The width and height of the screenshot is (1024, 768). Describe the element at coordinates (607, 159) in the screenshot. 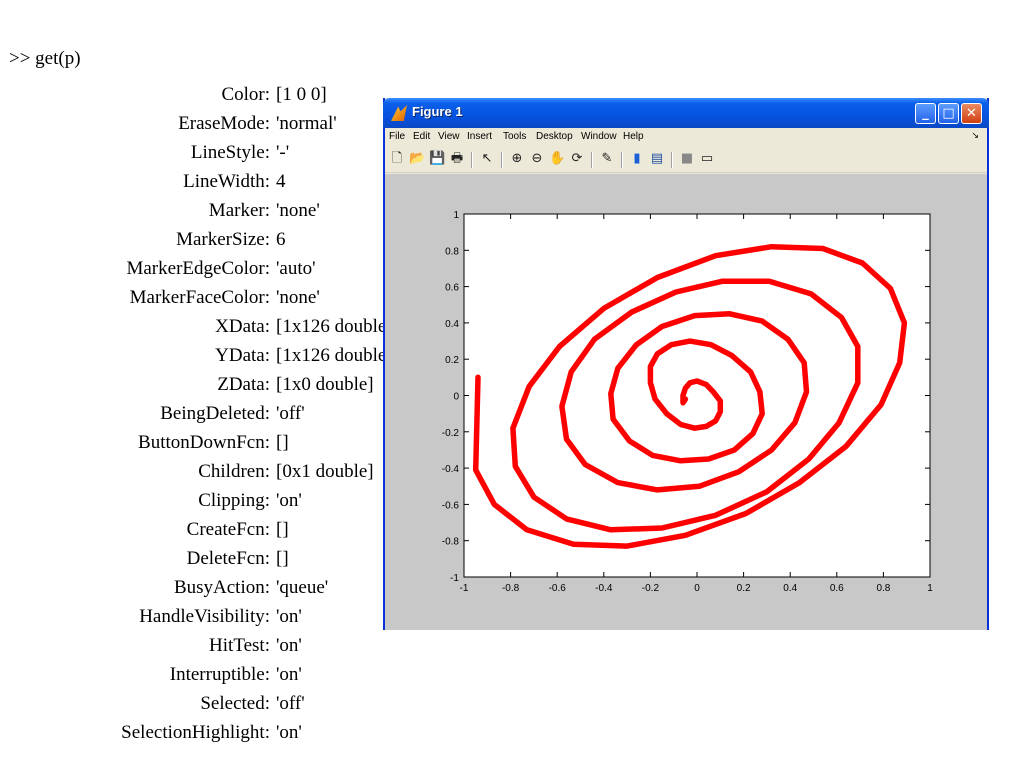

I see `data-cursor-icon: ✎` at that location.